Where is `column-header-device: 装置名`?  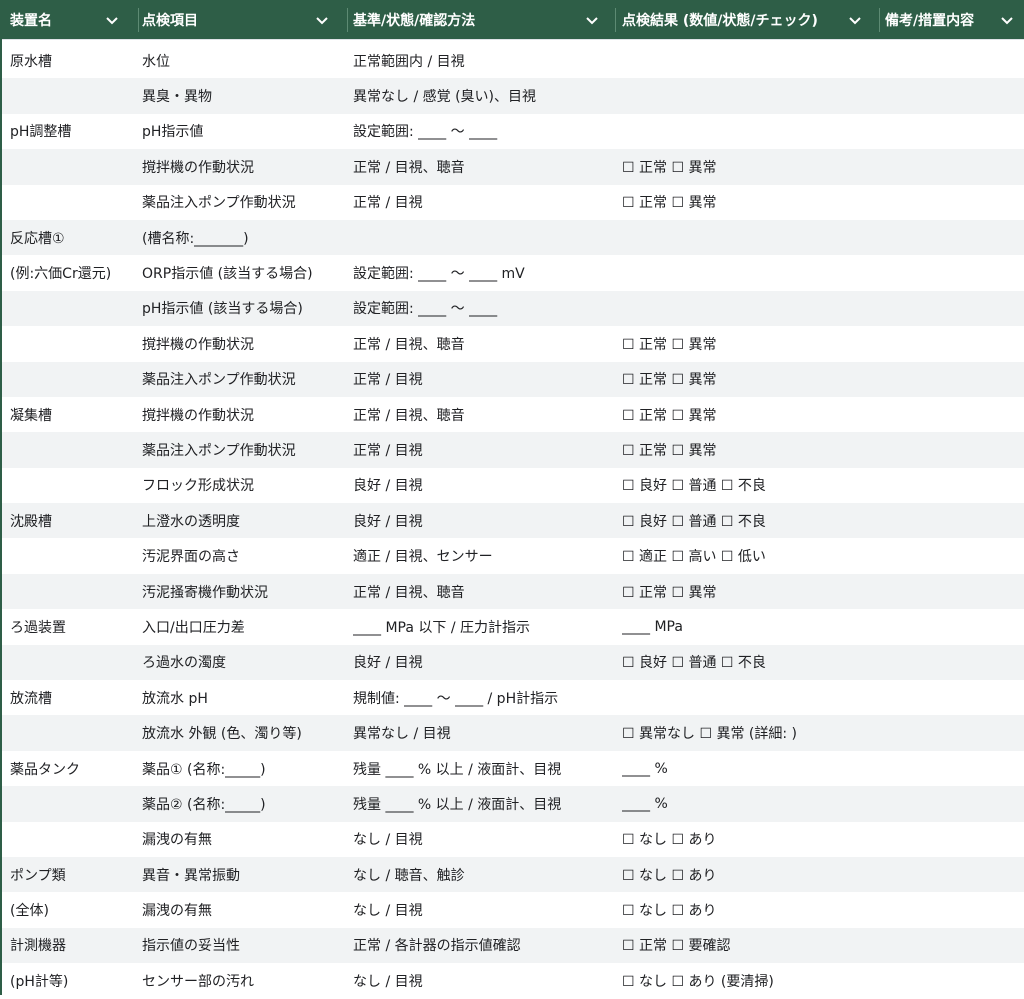 column-header-device: 装置名 is located at coordinates (74, 20).